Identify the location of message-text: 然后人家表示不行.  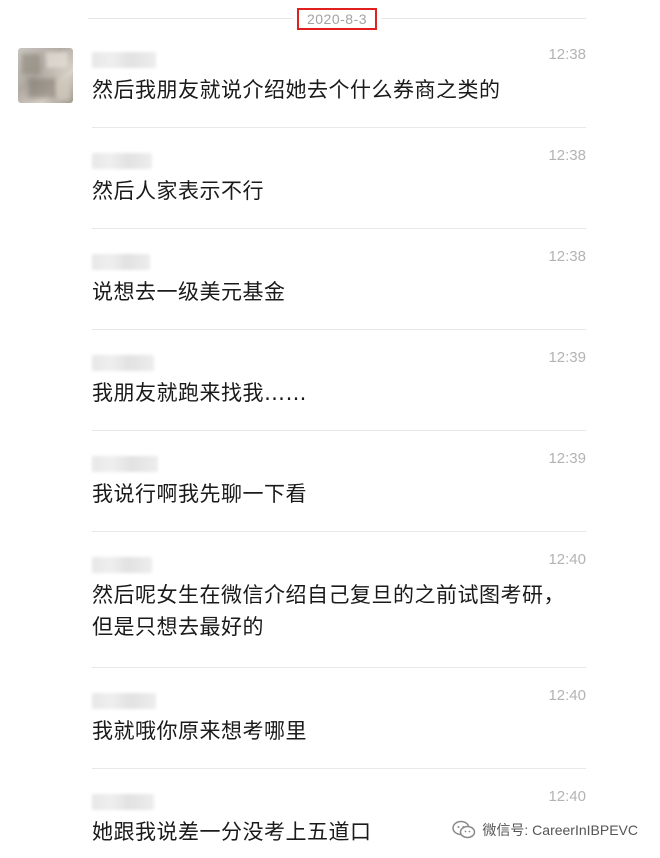
(178, 191).